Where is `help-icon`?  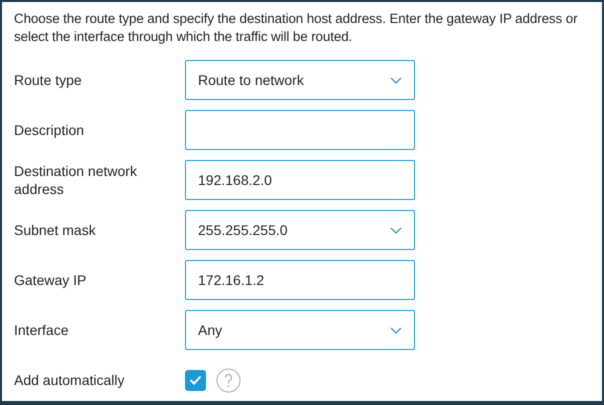 help-icon is located at coordinates (228, 380).